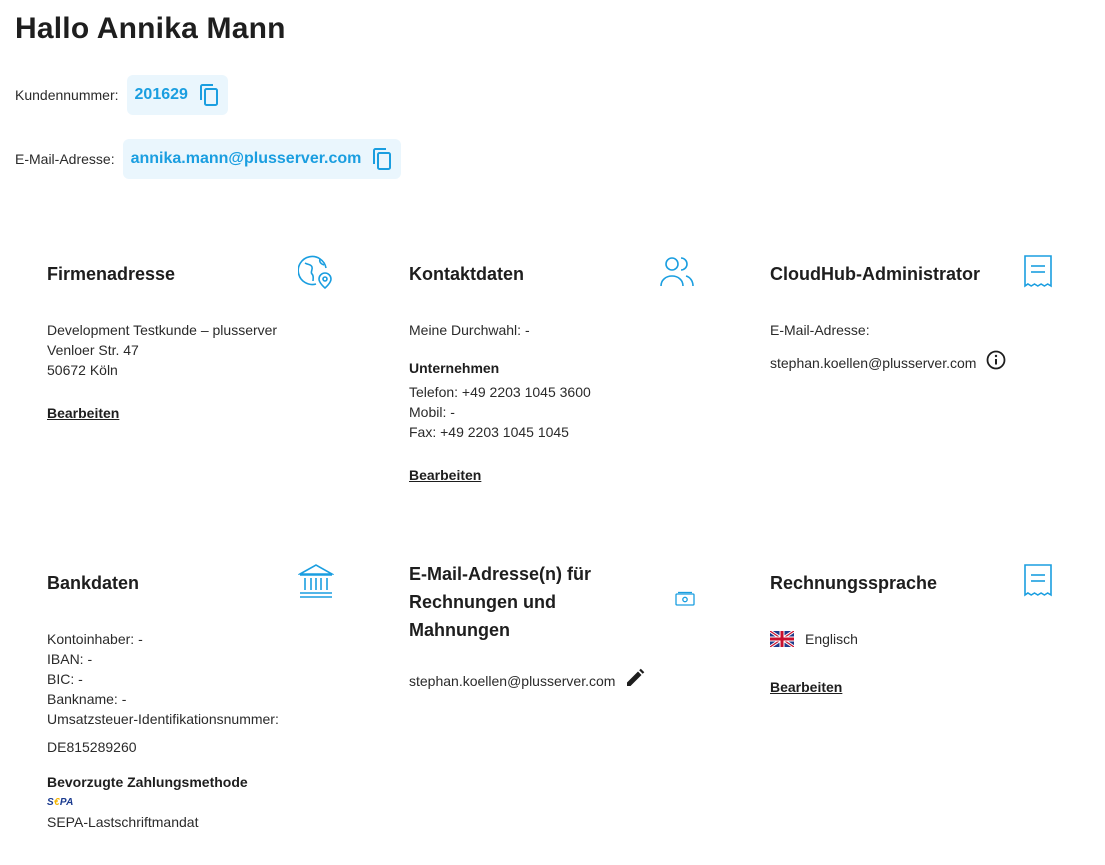  Describe the element at coordinates (552, 274) in the screenshot. I see `card-header: Kontaktdaten` at that location.